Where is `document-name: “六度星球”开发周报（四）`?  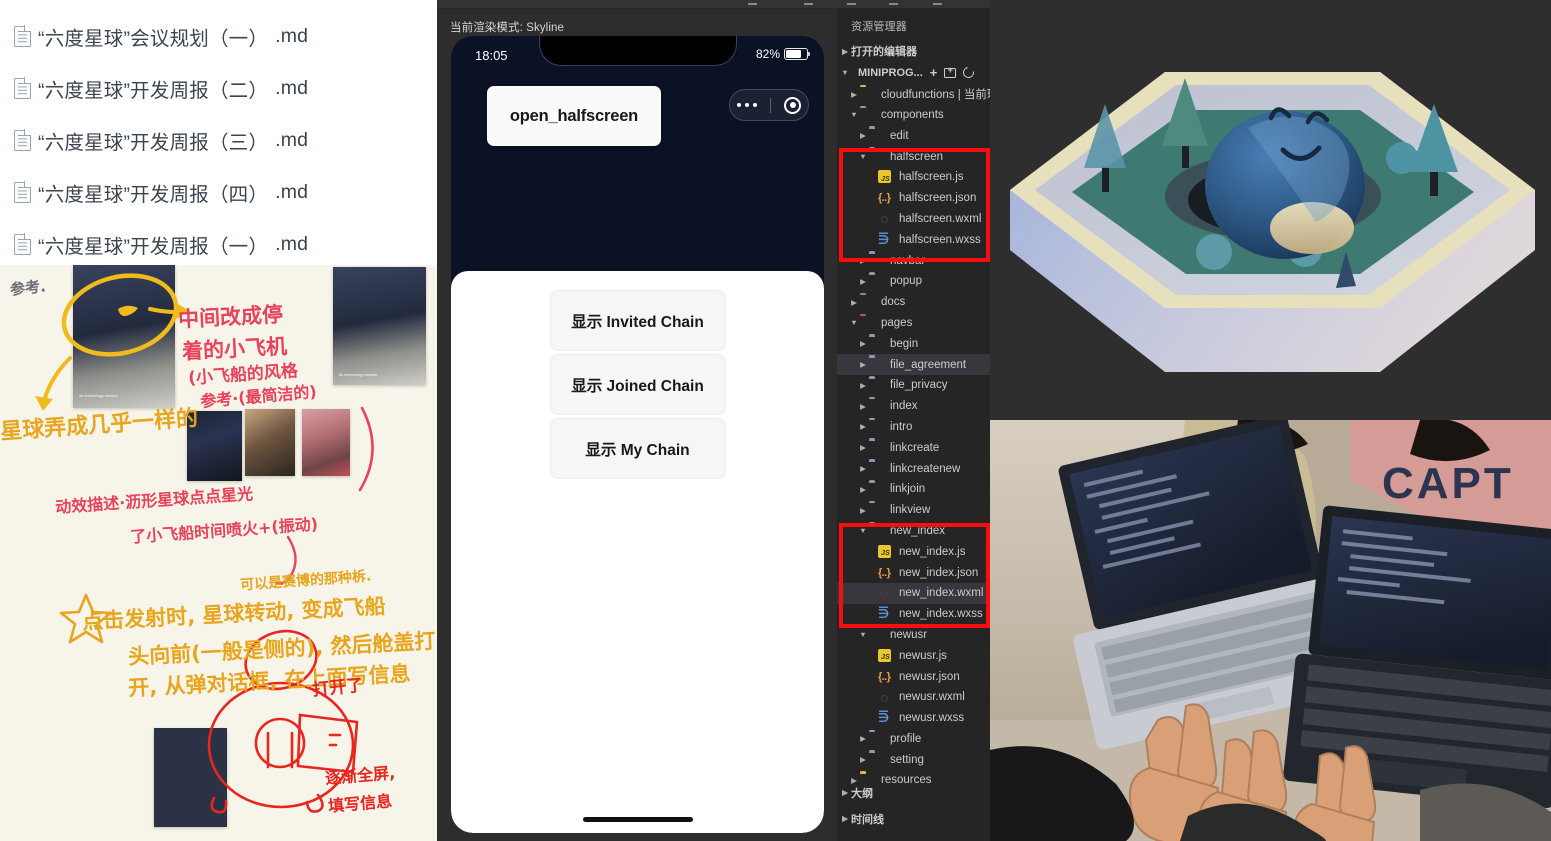
document-name: “六度星球”开发周报（四） is located at coordinates (153, 194).